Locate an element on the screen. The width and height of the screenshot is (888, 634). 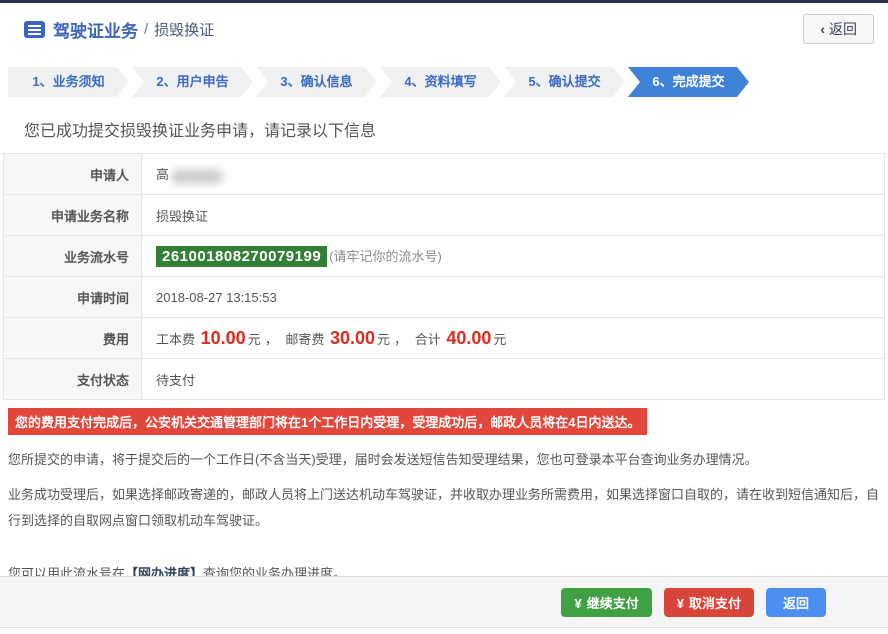
breadcrumb-current: 损毁换证 is located at coordinates (184, 30).